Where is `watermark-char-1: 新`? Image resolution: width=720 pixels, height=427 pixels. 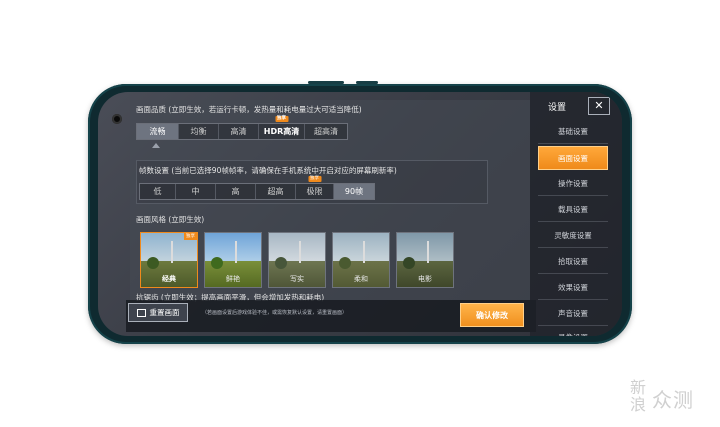 watermark-char-1: 新 is located at coordinates (638, 387).